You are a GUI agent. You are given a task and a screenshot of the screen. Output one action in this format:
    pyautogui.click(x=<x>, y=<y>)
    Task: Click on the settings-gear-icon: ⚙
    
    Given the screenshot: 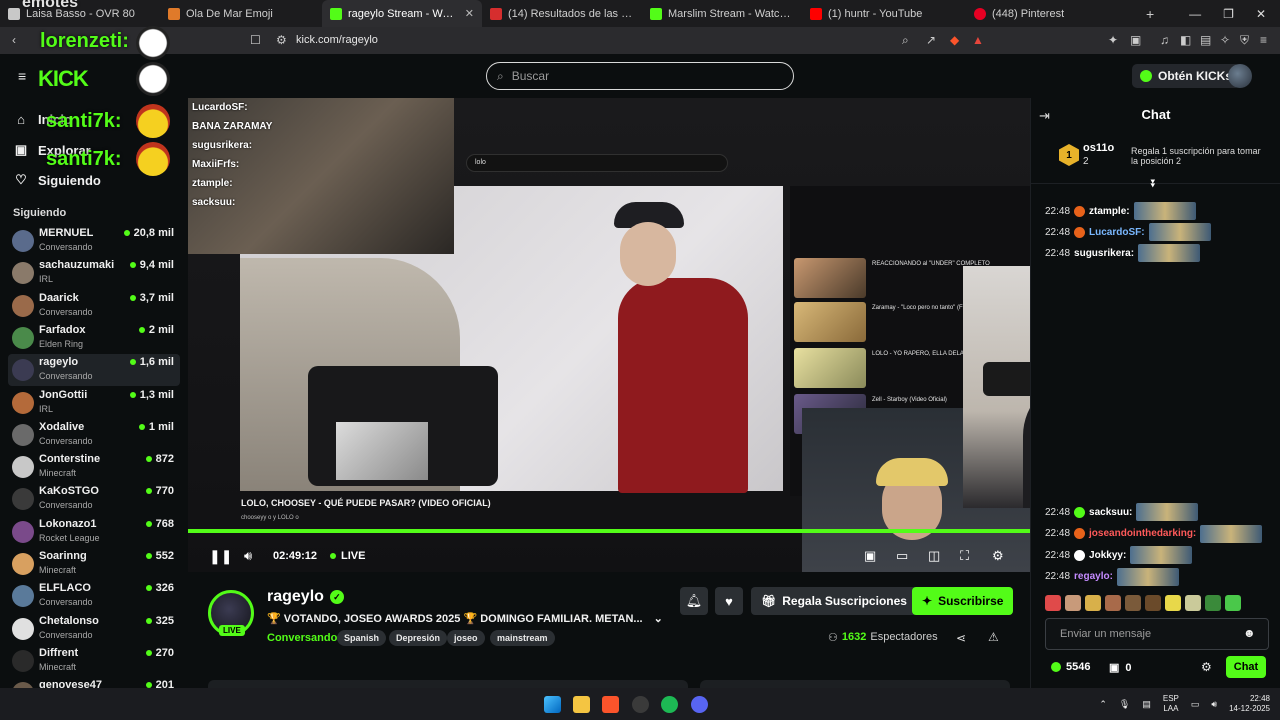 What is the action you would take?
    pyautogui.click(x=998, y=556)
    